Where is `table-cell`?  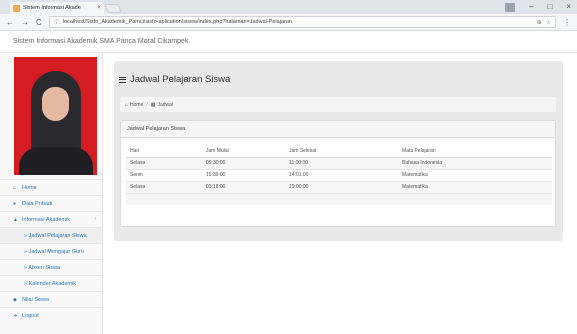
table-cell is located at coordinates (339, 198).